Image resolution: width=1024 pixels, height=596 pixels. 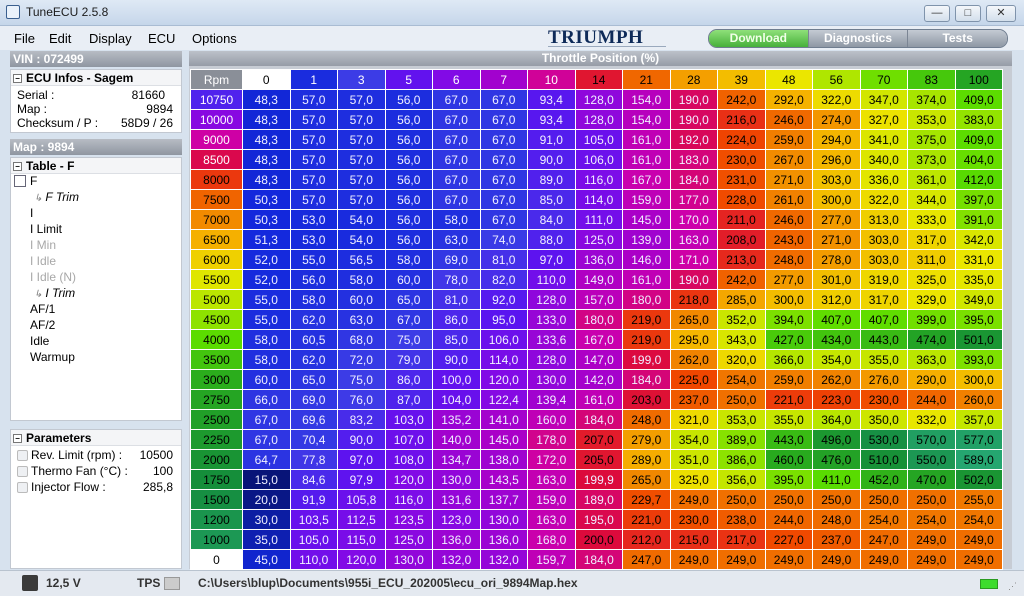 What do you see at coordinates (551, 499) in the screenshot?
I see `map-cell: 159,0` at bounding box center [551, 499].